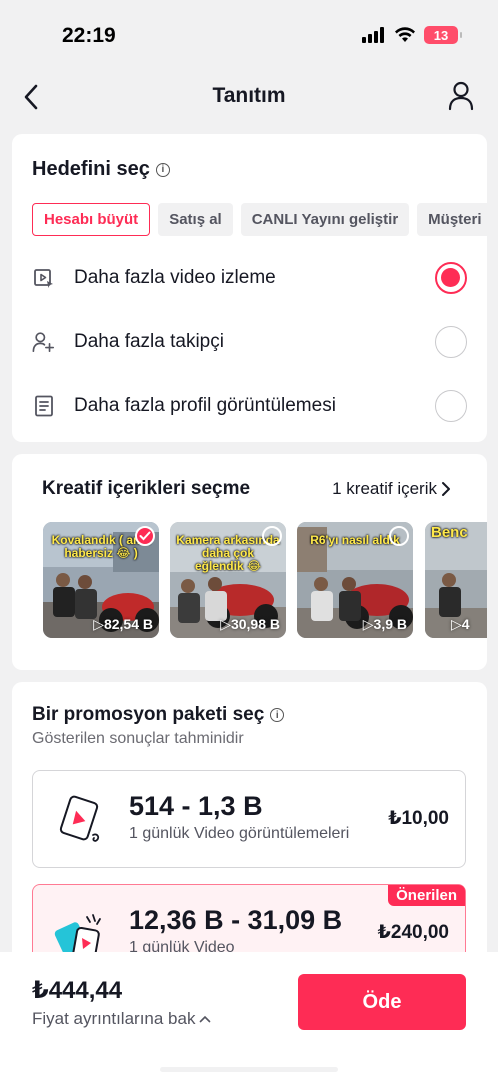 The height and width of the screenshot is (1080, 498). What do you see at coordinates (446, 489) in the screenshot?
I see `chevron-right-icon` at bounding box center [446, 489].